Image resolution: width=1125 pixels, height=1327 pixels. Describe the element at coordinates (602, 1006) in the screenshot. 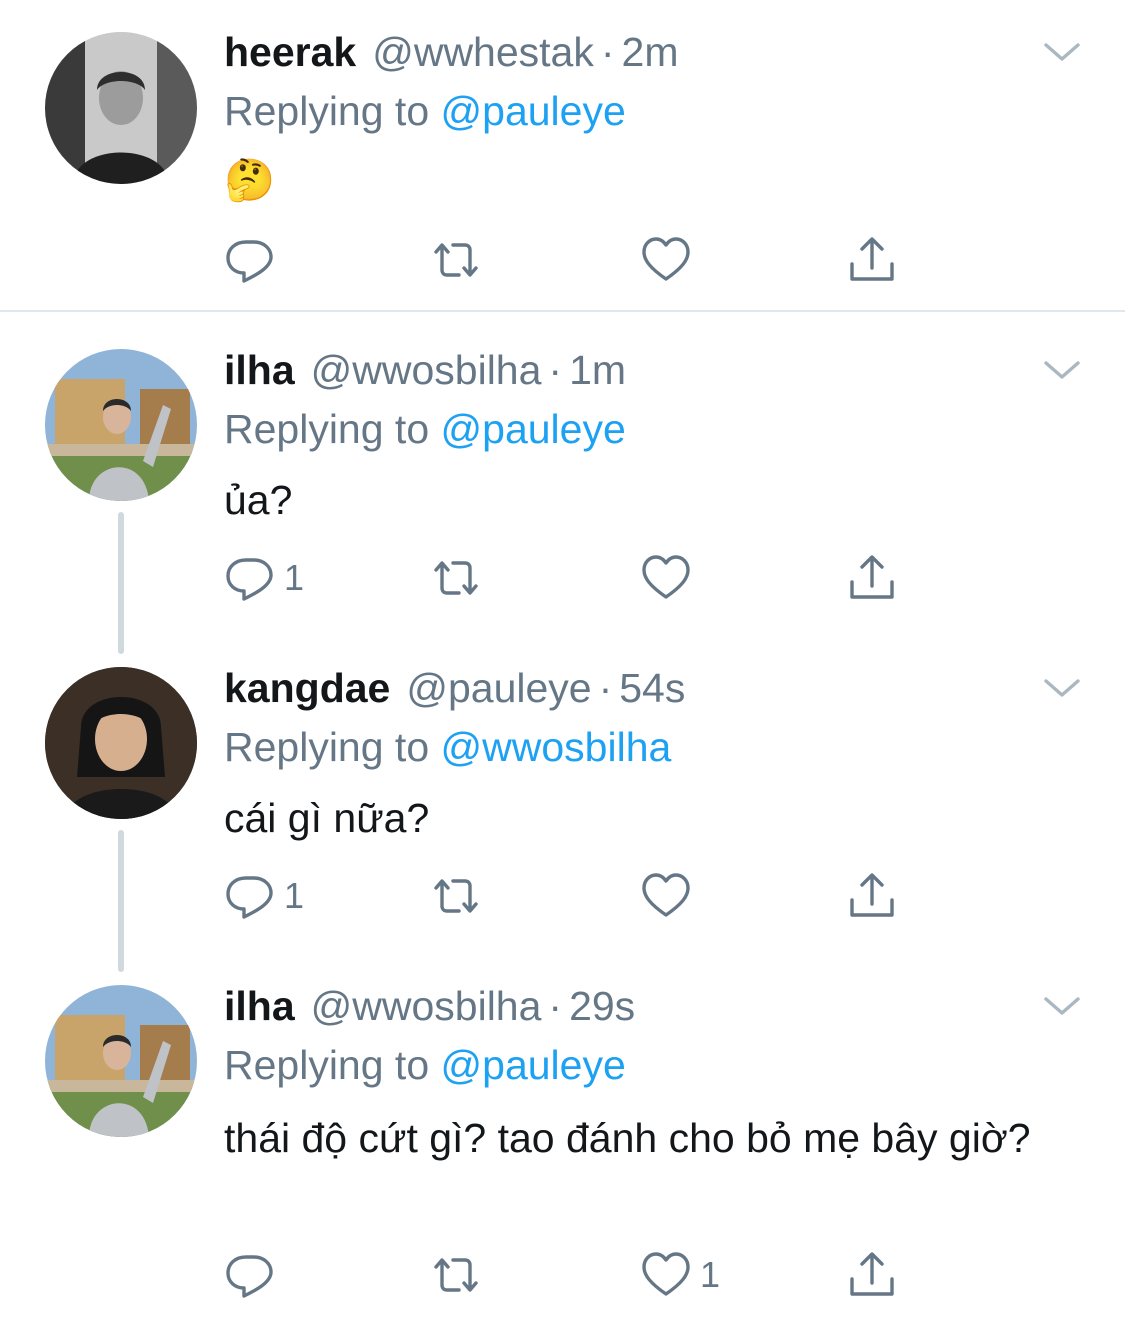

I see `timestamp: 29s` at that location.